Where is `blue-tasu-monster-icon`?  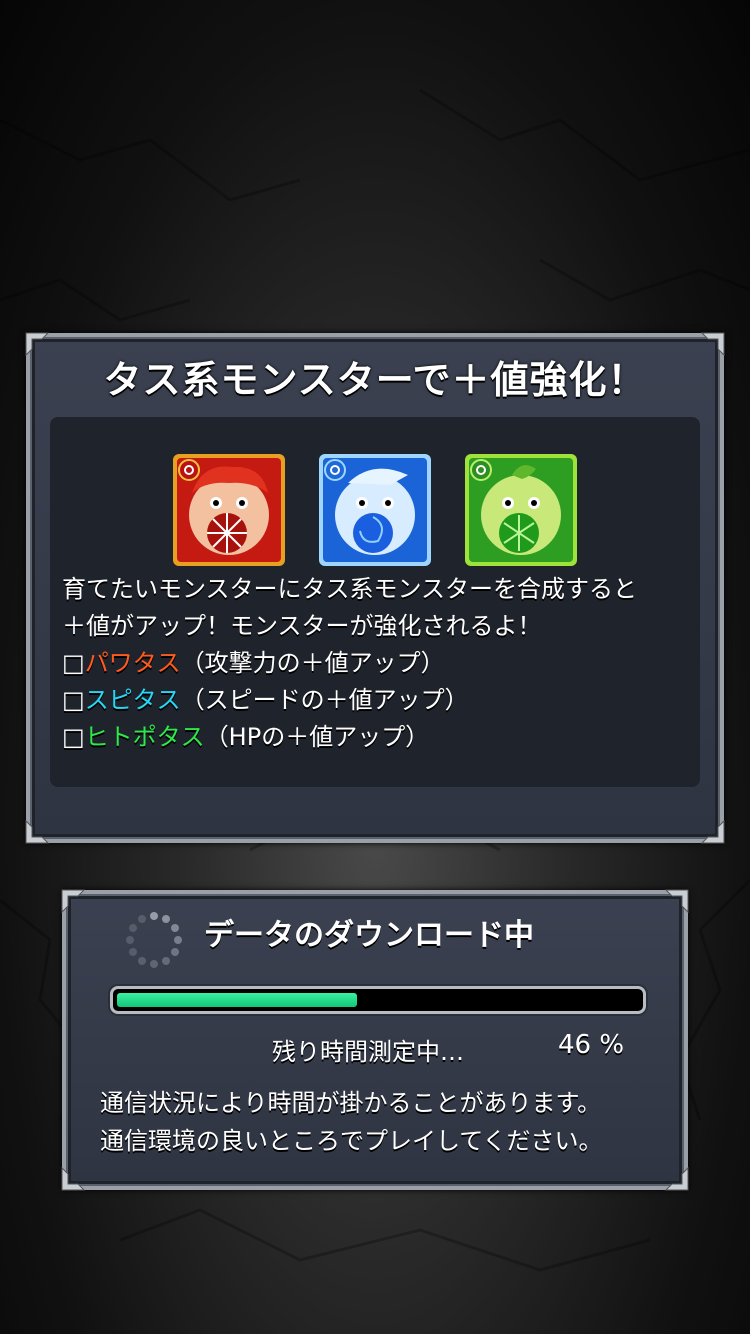 blue-tasu-monster-icon is located at coordinates (375, 510).